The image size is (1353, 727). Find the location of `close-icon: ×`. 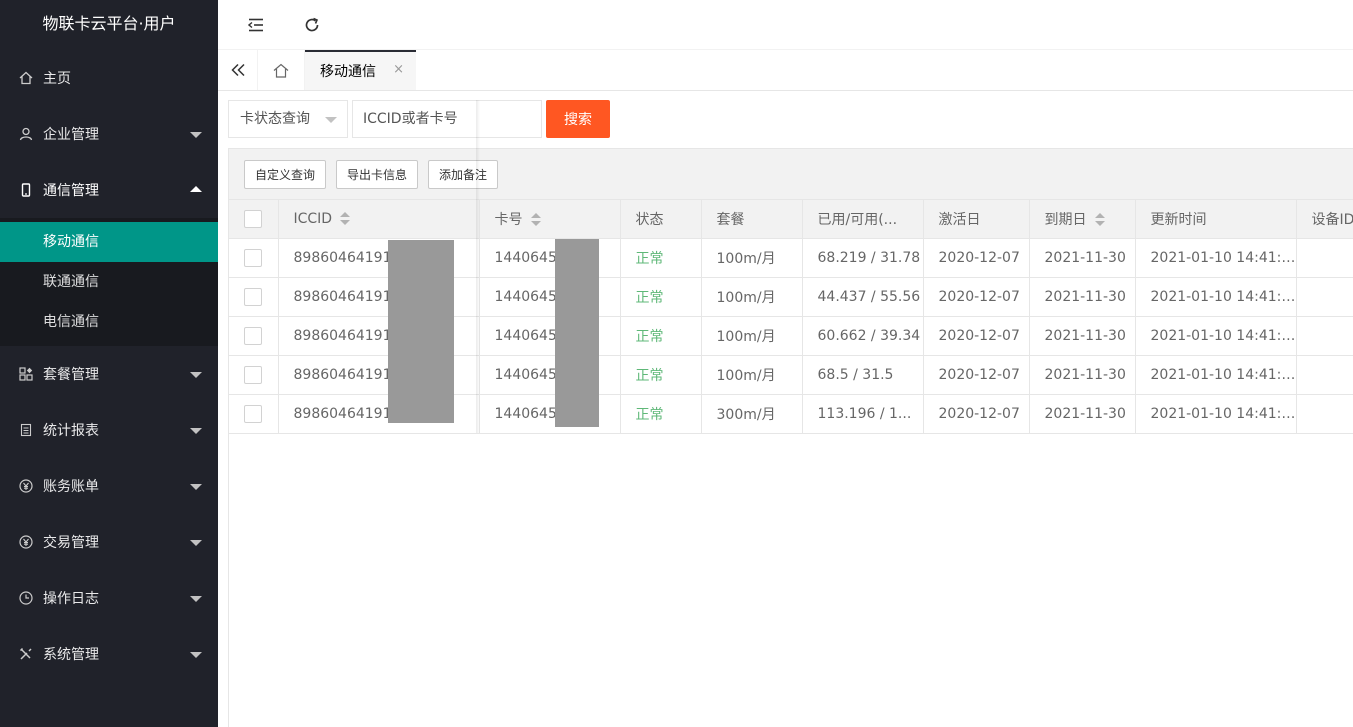

close-icon: × is located at coordinates (398, 69).